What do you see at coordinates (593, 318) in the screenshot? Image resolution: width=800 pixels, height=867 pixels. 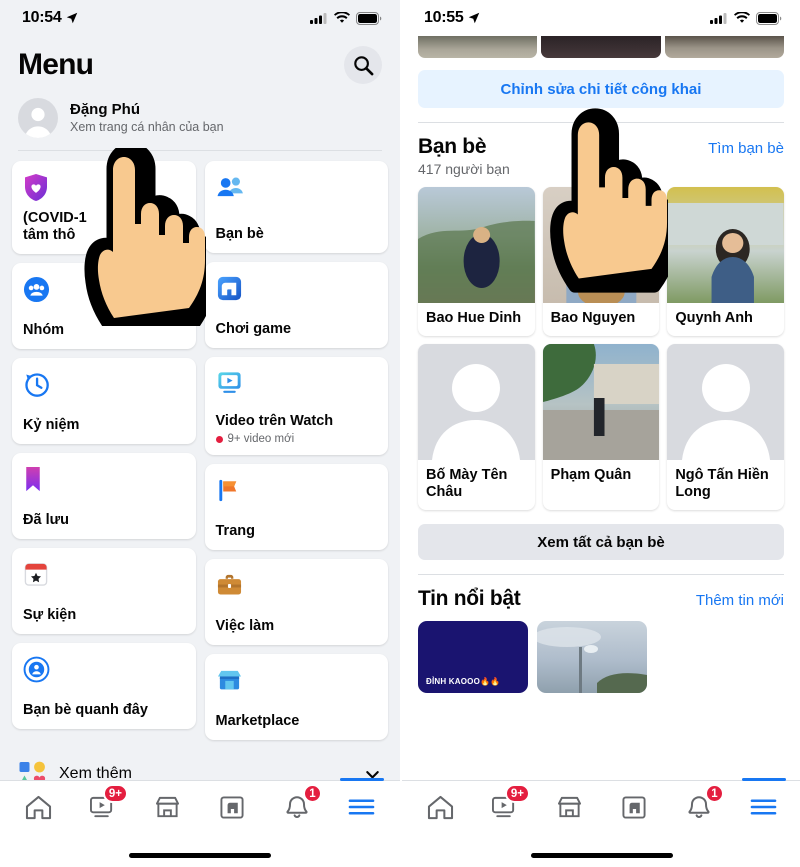 I see `friend-name: Bao Nguyen` at bounding box center [593, 318].